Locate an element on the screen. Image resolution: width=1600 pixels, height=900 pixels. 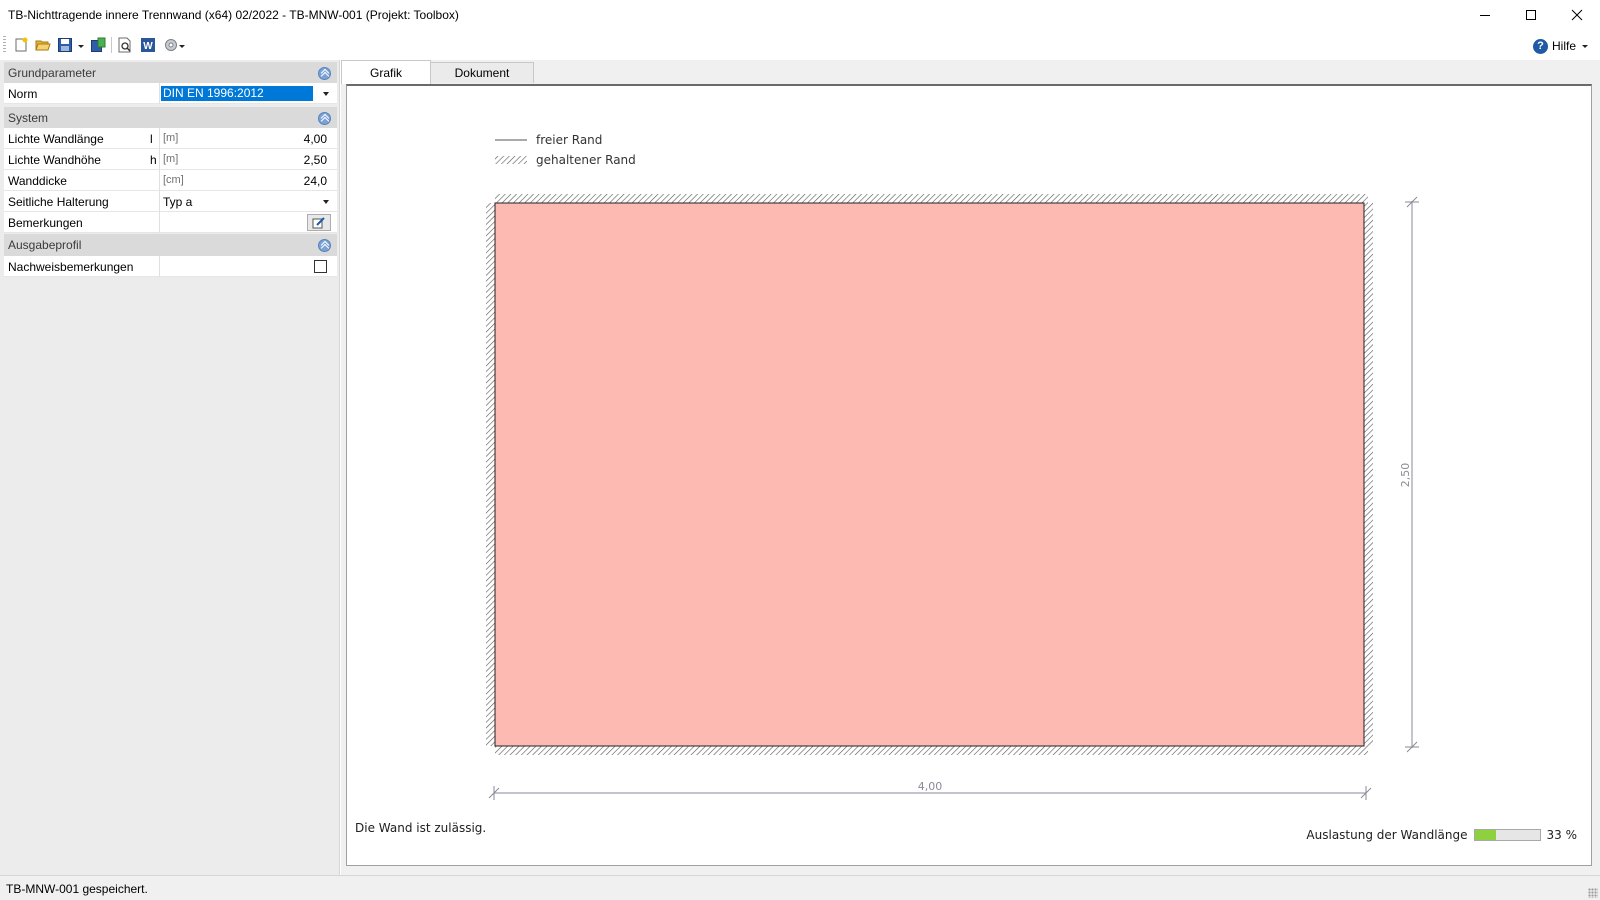
close-button is located at coordinates (1577, 15).